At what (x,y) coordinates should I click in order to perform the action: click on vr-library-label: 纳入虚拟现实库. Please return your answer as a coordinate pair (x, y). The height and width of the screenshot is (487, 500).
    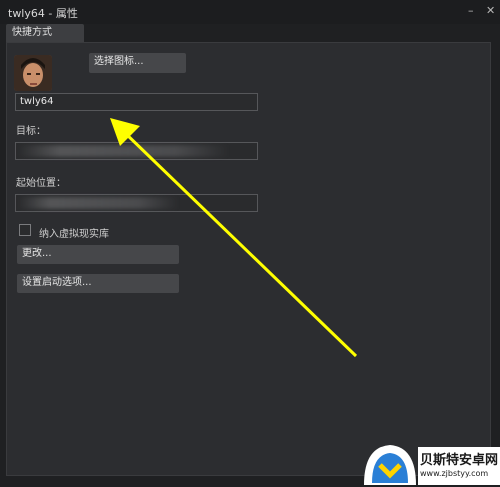
    Looking at the image, I should click on (74, 234).